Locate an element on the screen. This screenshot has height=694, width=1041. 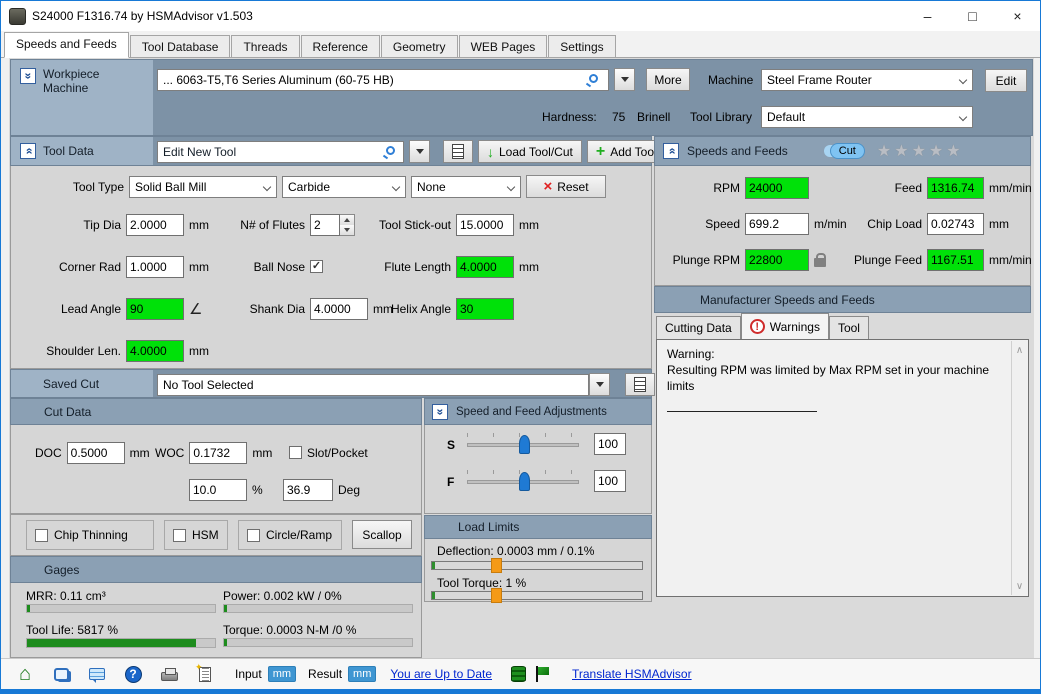
translate-link: Translate HSMAdvisor is located at coordinates (632, 674).